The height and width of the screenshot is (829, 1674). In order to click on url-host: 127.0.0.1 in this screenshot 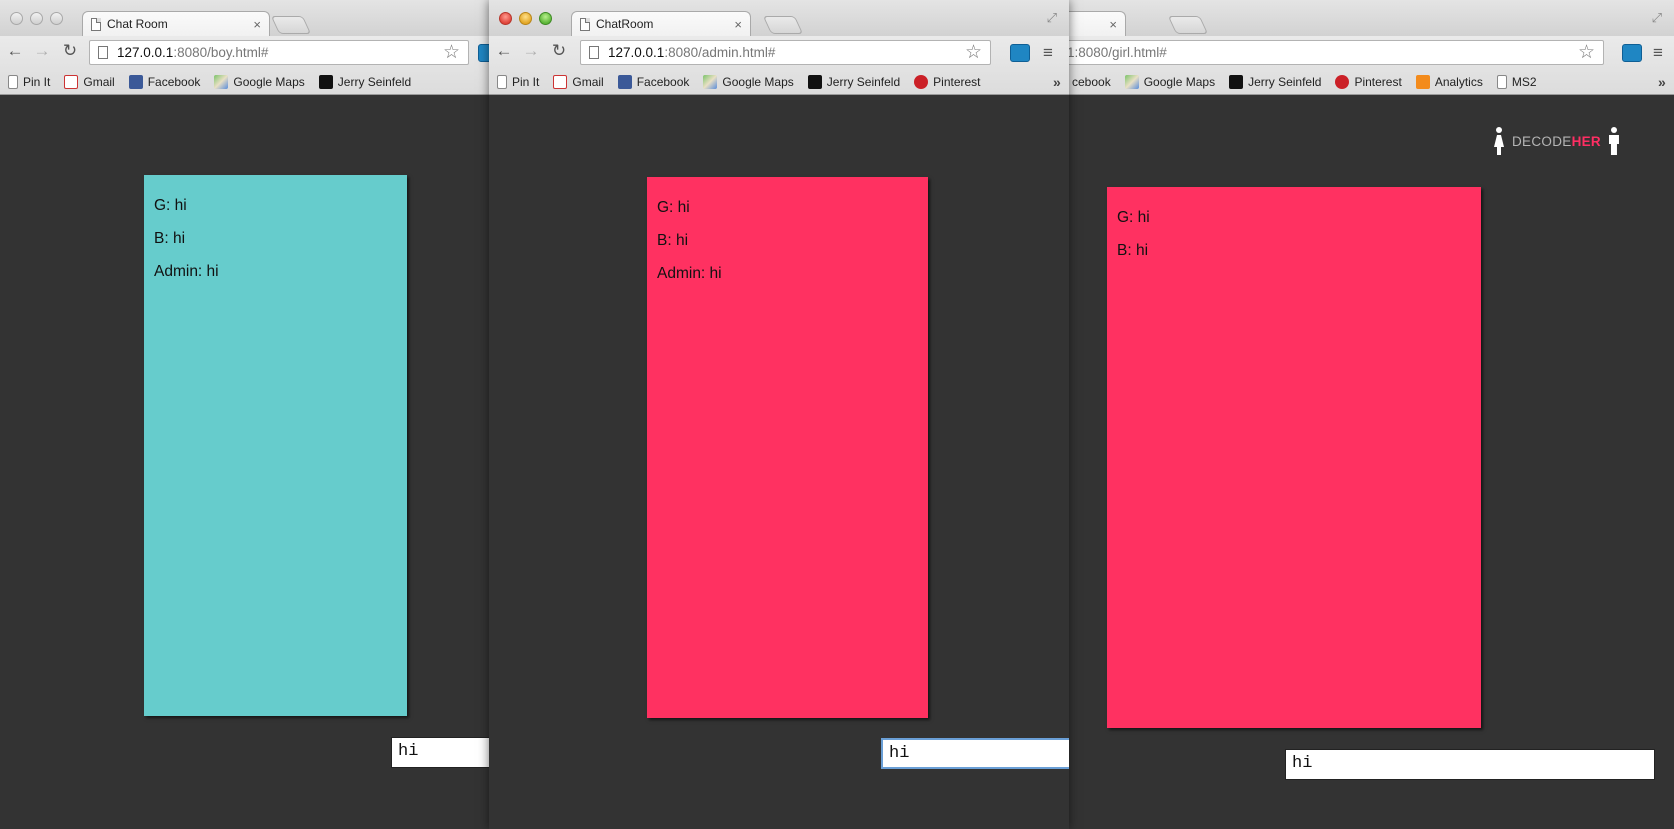, I will do `click(145, 52)`.